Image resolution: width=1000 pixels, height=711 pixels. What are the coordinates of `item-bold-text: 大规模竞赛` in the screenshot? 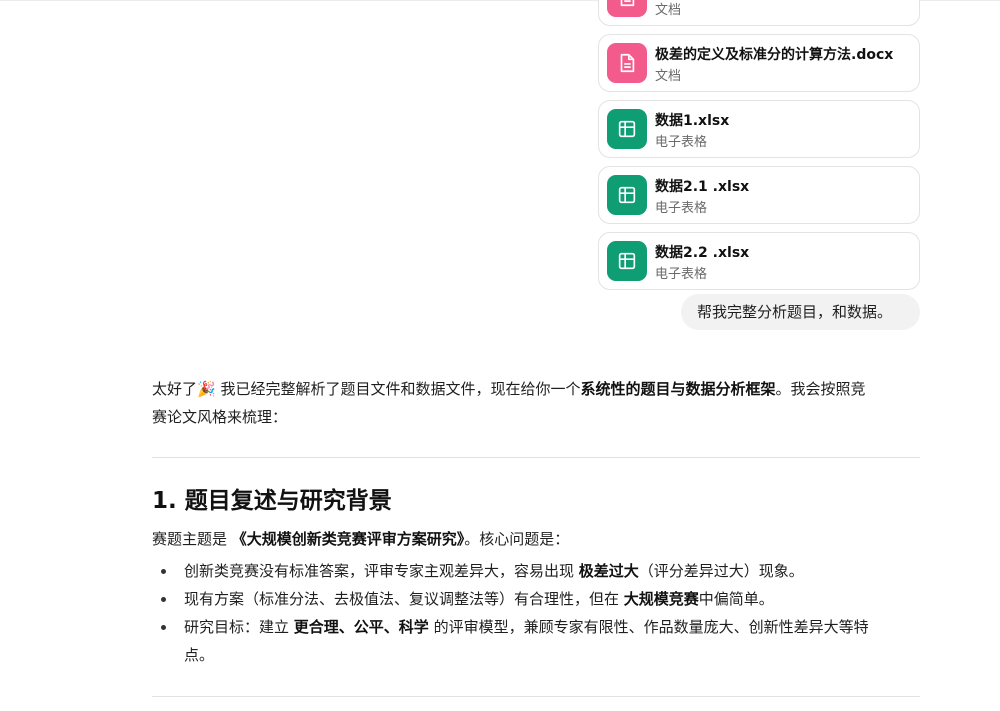 It's located at (661, 599).